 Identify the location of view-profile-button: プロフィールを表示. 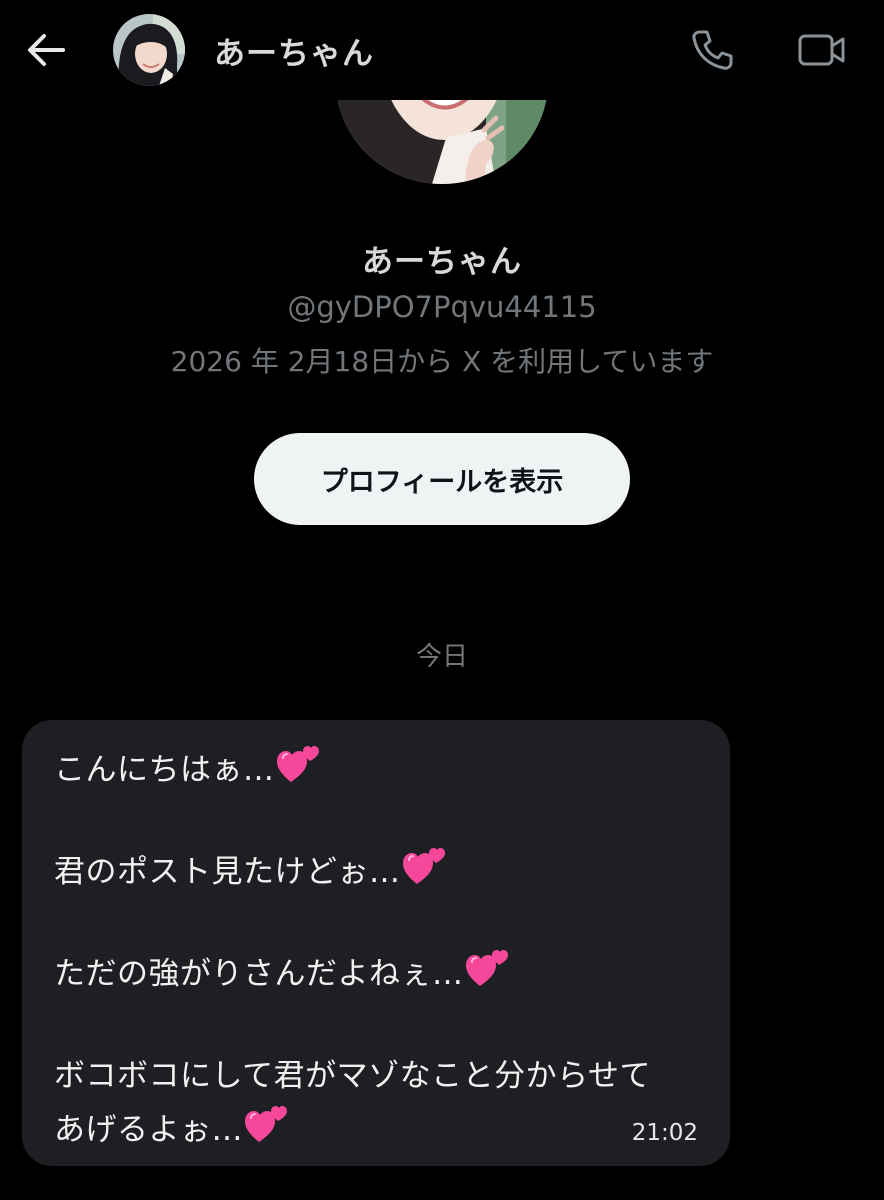
(442, 479).